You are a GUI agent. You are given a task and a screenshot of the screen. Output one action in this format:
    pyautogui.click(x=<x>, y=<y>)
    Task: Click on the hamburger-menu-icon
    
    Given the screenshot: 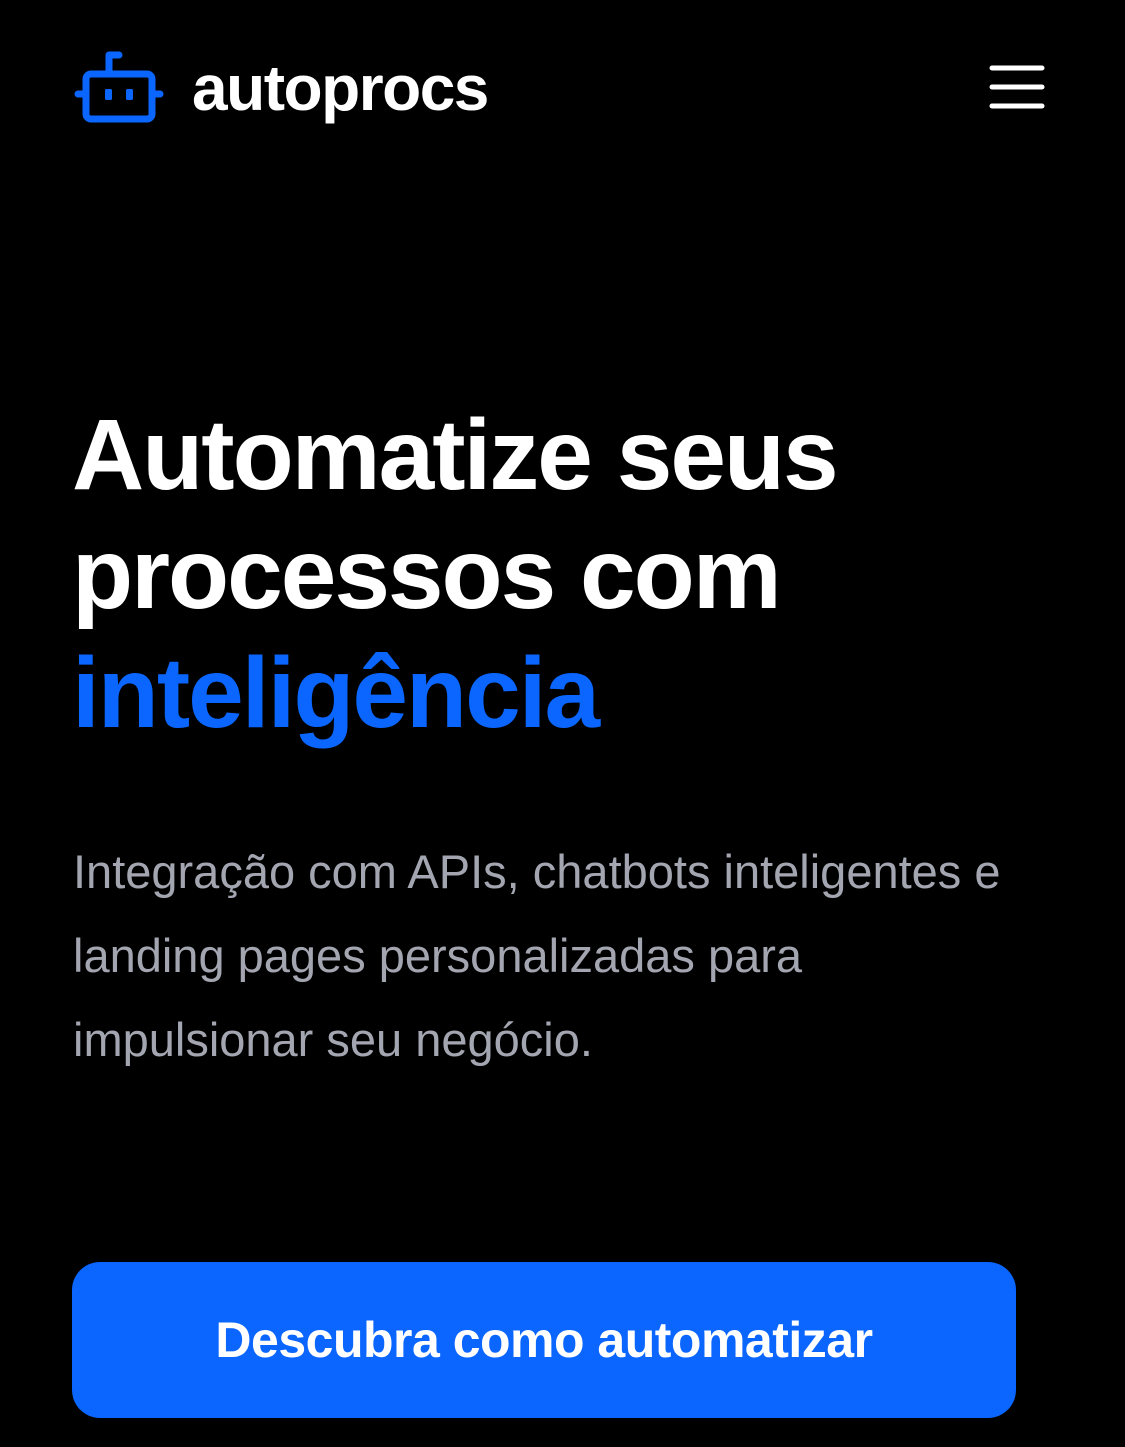 What is the action you would take?
    pyautogui.click(x=1017, y=87)
    